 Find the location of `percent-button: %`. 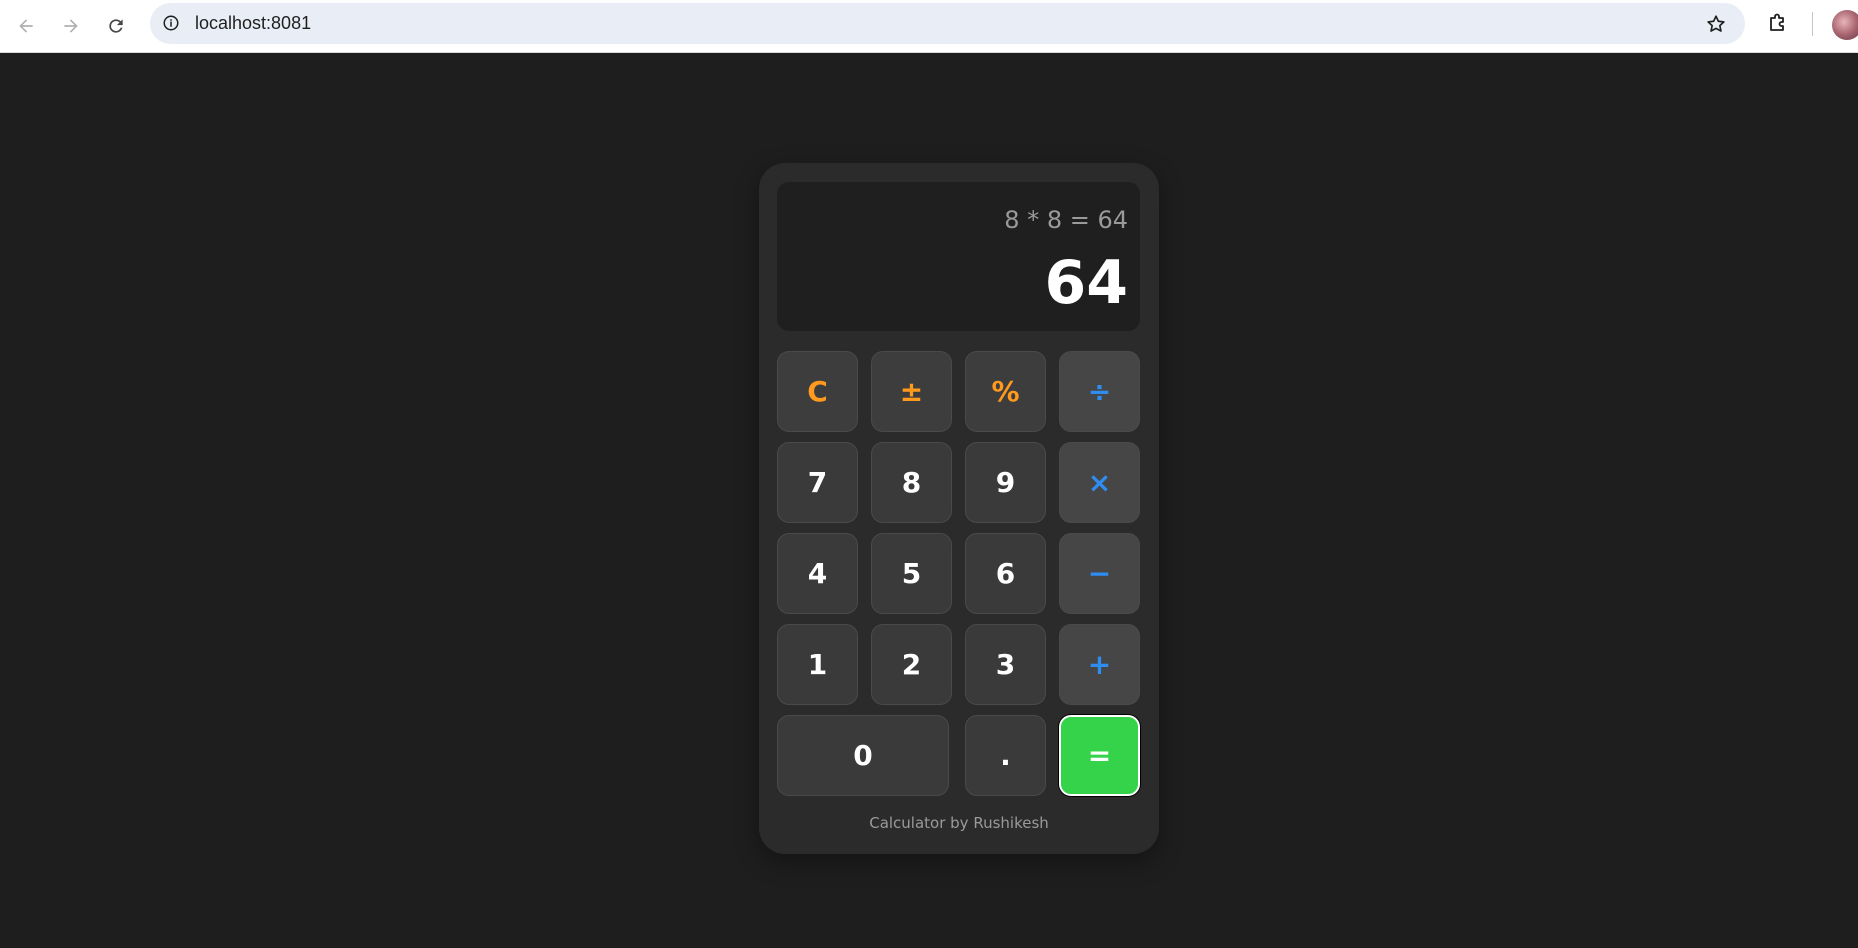

percent-button: % is located at coordinates (1005, 391).